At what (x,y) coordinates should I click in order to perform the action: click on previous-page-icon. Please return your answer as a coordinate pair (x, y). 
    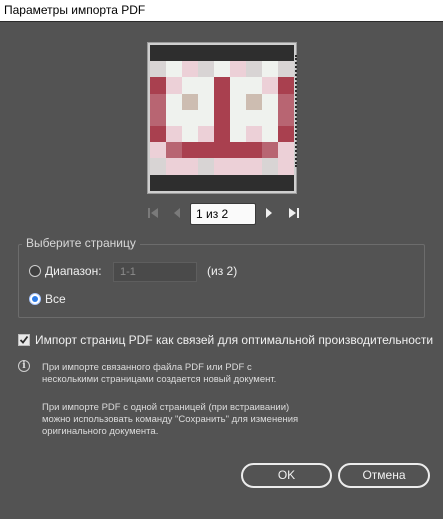
    Looking at the image, I should click on (177, 213).